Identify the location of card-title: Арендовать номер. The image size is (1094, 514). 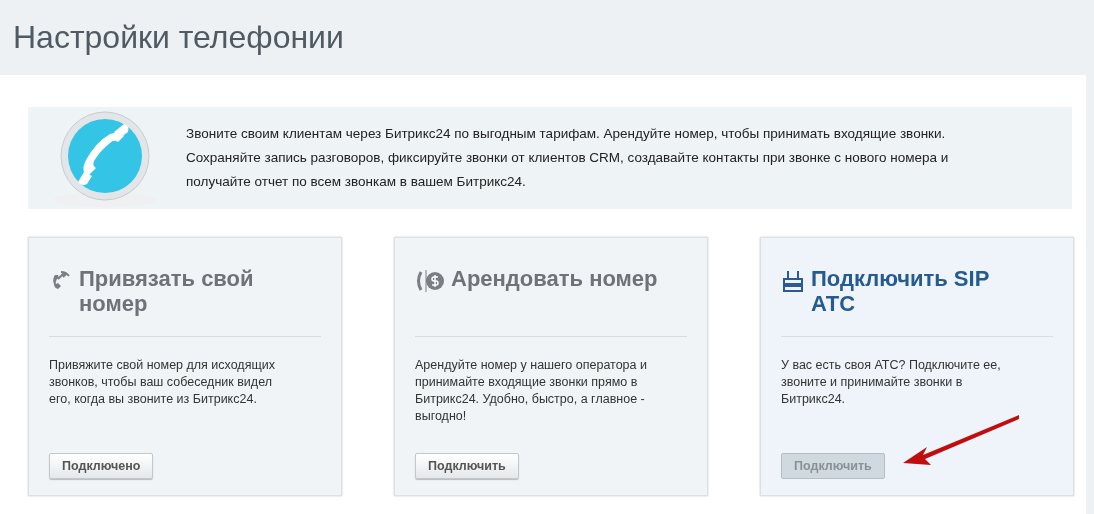
(554, 278).